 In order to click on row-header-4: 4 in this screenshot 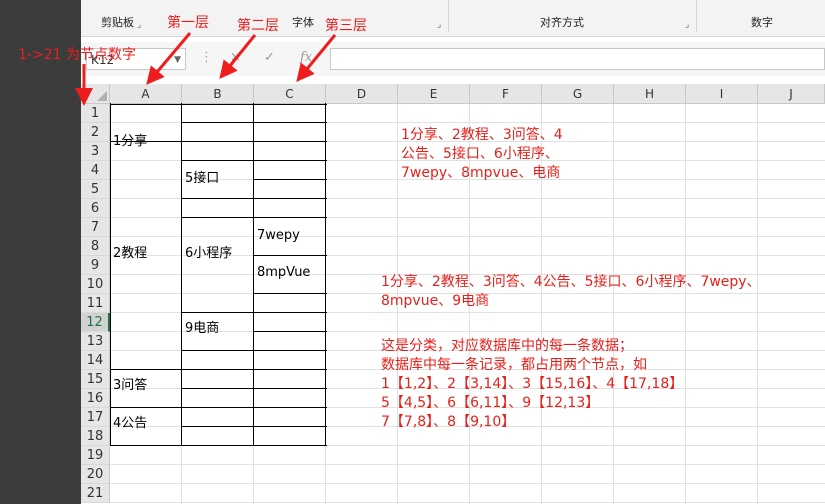, I will do `click(95, 170)`.